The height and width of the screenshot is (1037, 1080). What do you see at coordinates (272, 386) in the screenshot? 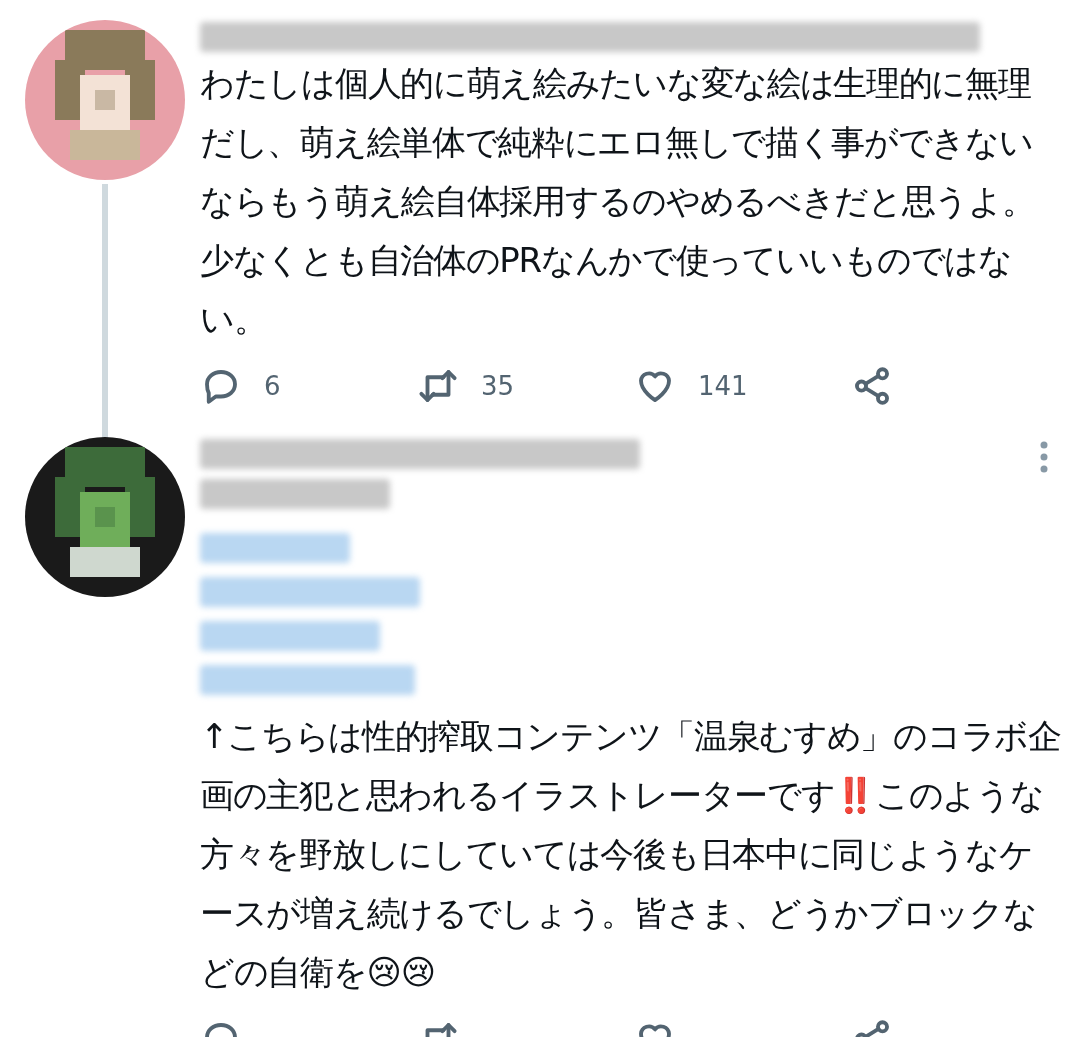
I see `action-count: 6` at bounding box center [272, 386].